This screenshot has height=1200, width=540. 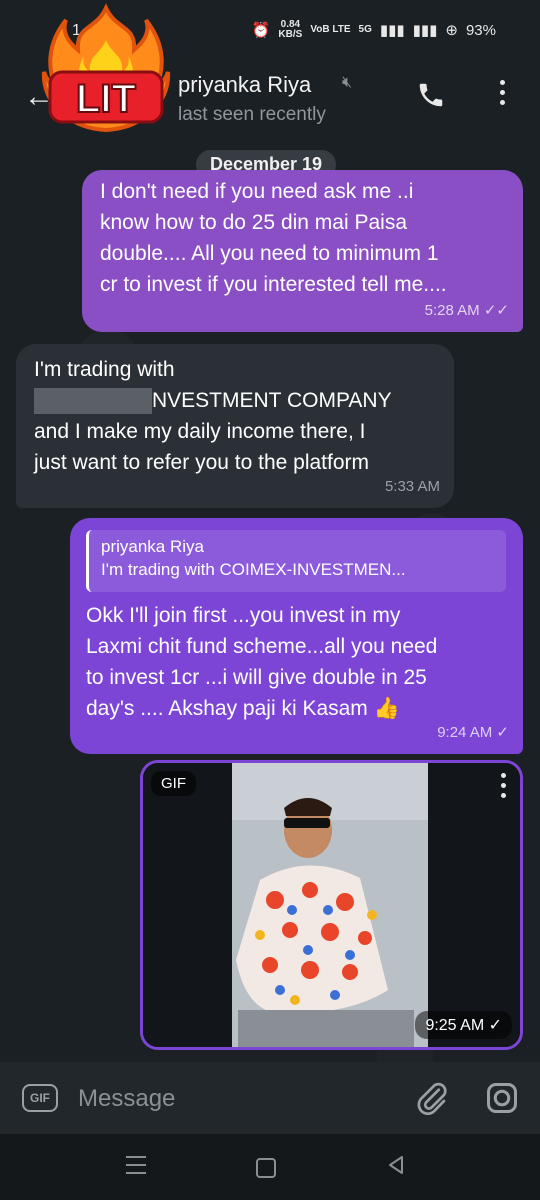 What do you see at coordinates (330, 29) in the screenshot?
I see `volte-indicator: VoB LTE` at bounding box center [330, 29].